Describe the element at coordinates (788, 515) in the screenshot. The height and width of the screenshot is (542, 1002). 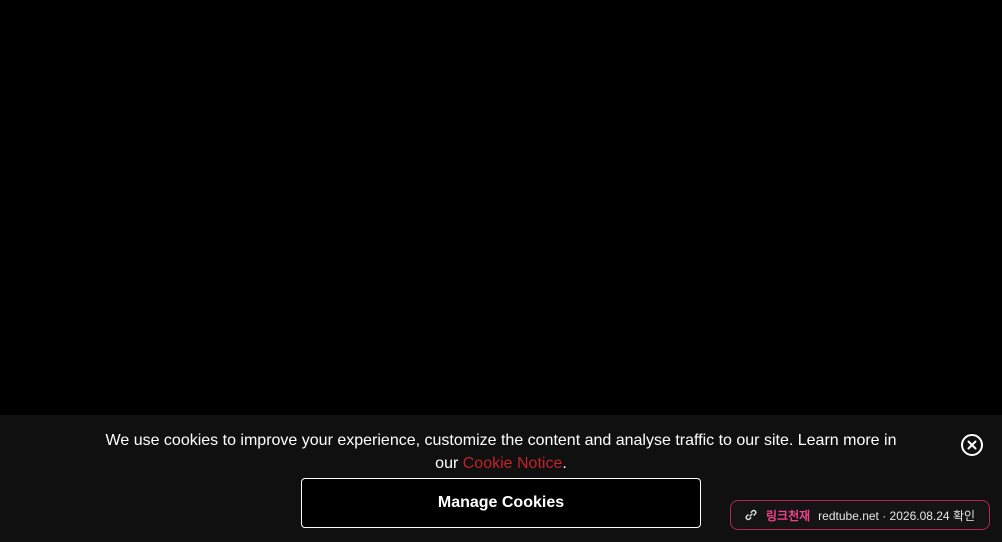
I see `badge-brand: 링크천재` at that location.